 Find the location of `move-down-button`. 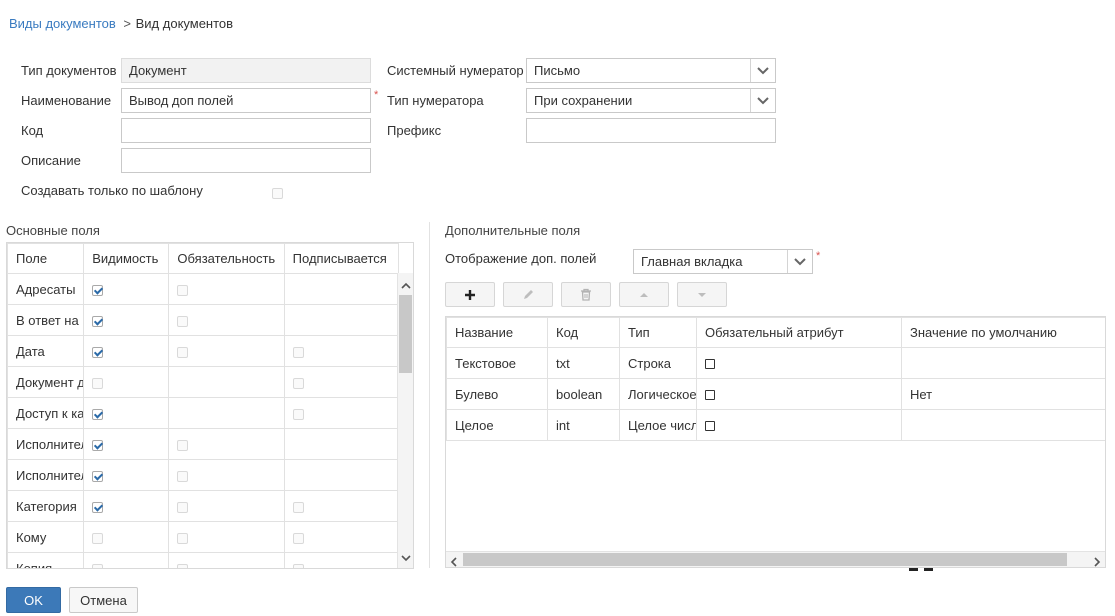

move-down-button is located at coordinates (702, 294).